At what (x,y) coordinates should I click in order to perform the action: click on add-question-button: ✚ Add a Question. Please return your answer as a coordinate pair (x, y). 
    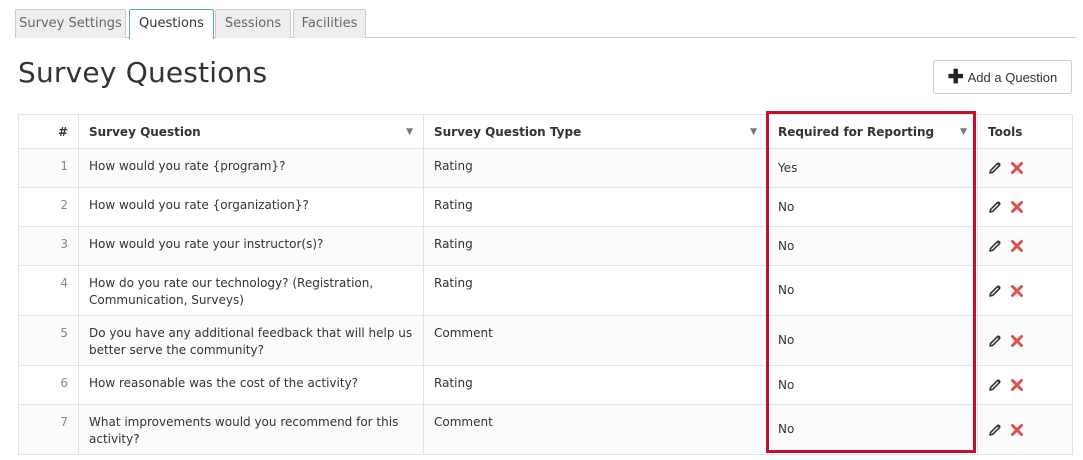
    Looking at the image, I should click on (1002, 77).